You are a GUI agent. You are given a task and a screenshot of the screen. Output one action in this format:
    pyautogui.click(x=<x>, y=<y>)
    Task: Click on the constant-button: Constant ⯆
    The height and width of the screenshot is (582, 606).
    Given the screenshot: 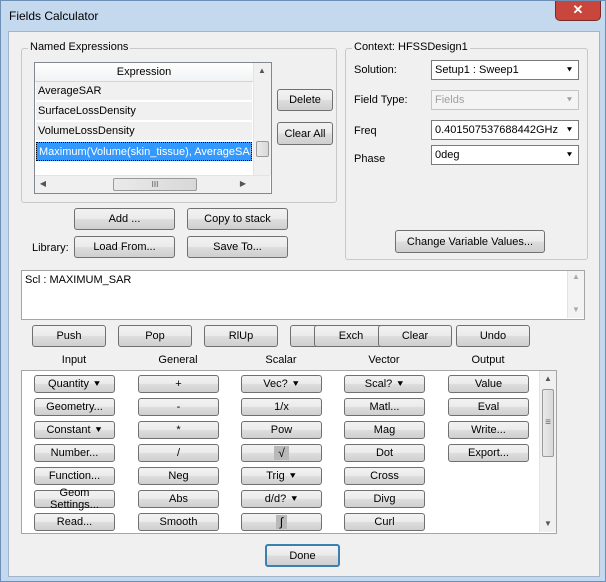 What is the action you would take?
    pyautogui.click(x=74, y=430)
    